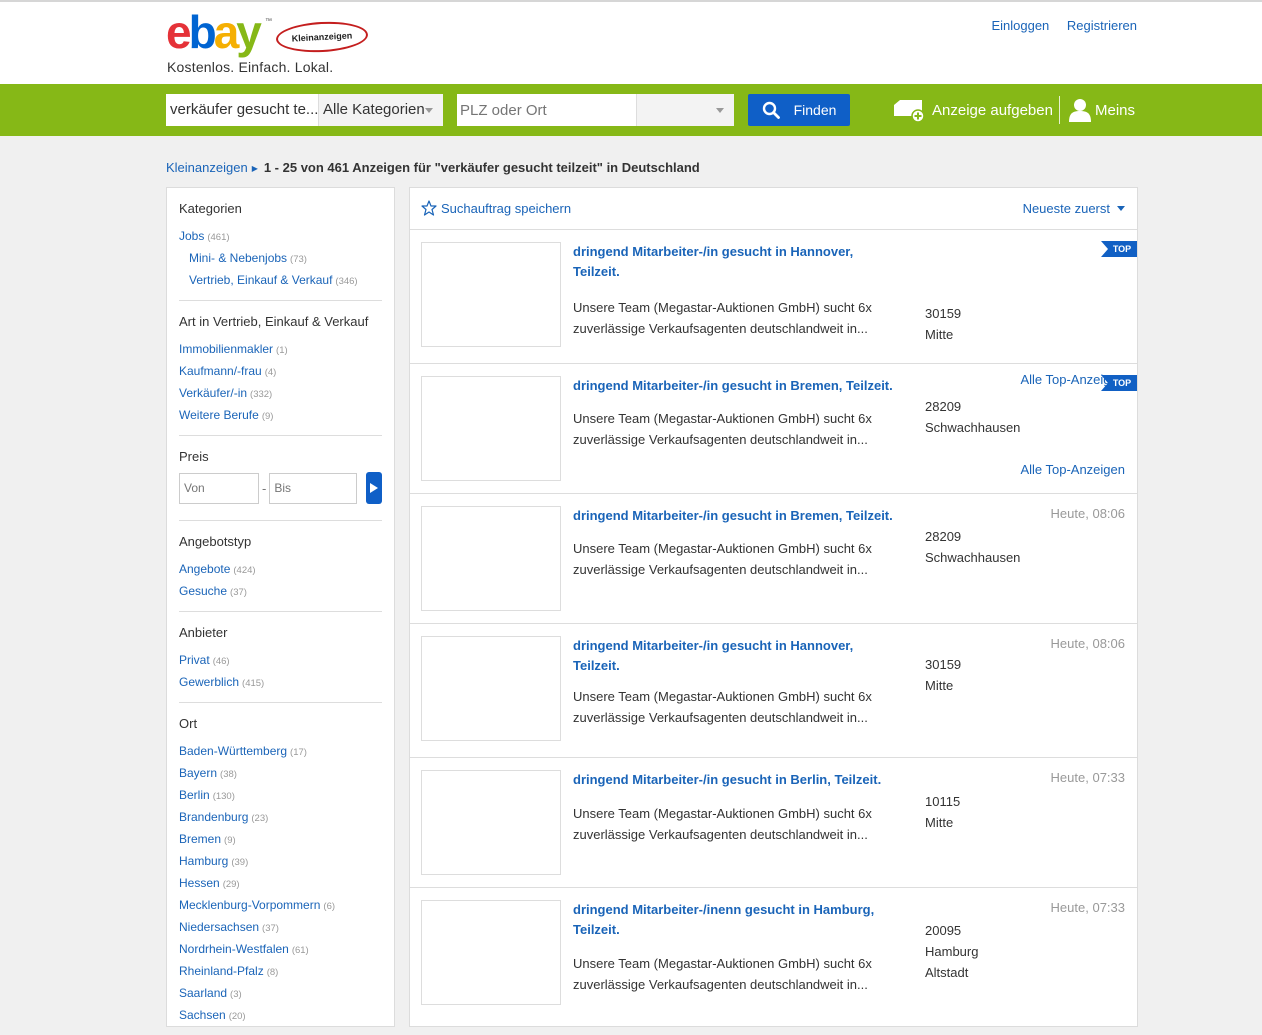 This screenshot has height=1035, width=1262. Describe the element at coordinates (282, 350) in the screenshot. I see `facet-count: (1)` at that location.